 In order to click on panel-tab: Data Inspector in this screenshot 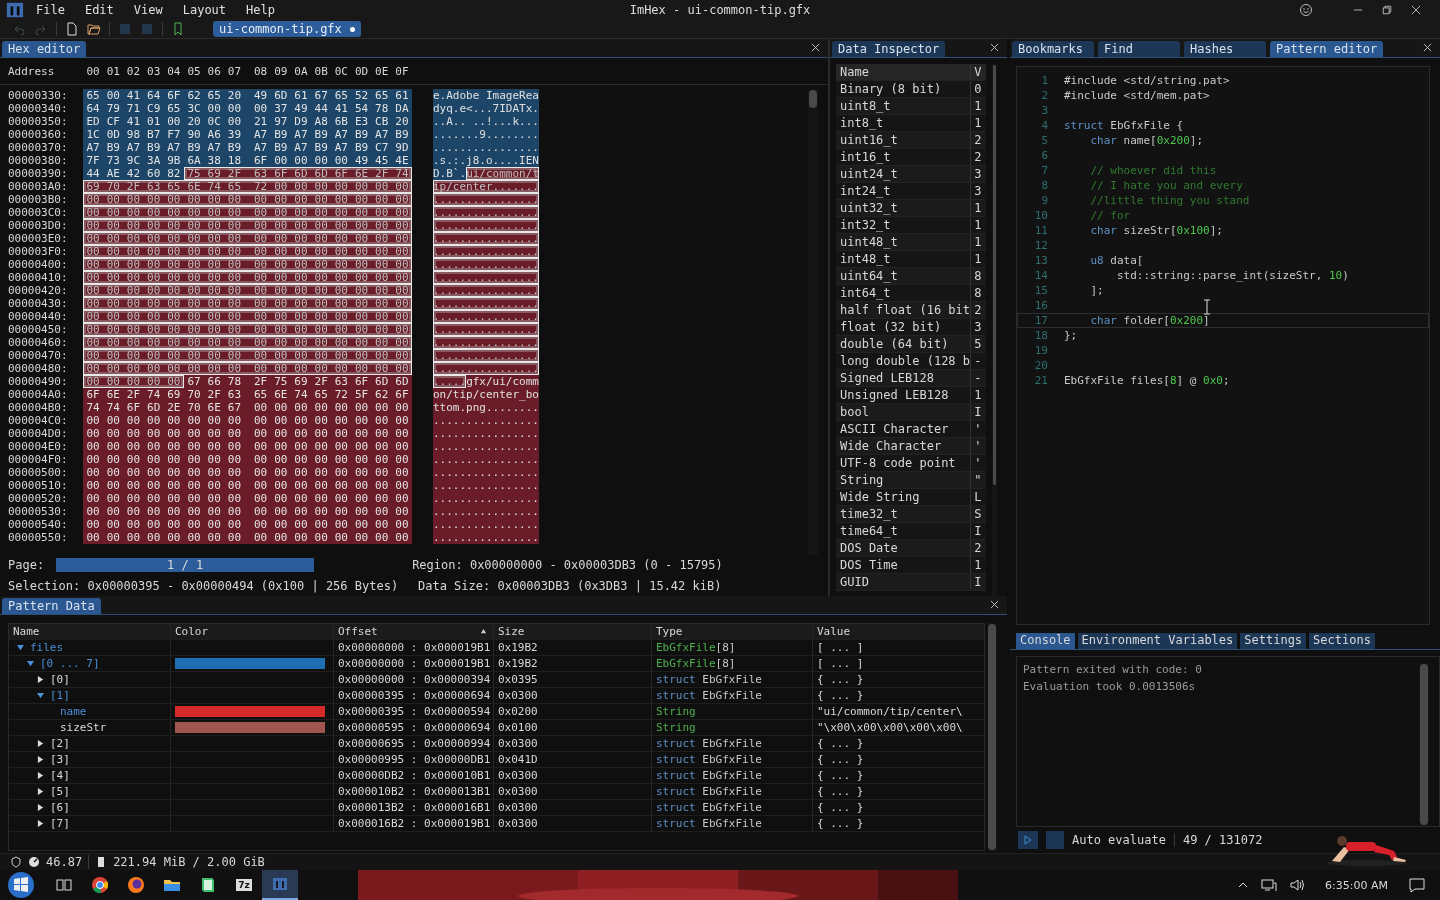, I will do `click(889, 49)`.